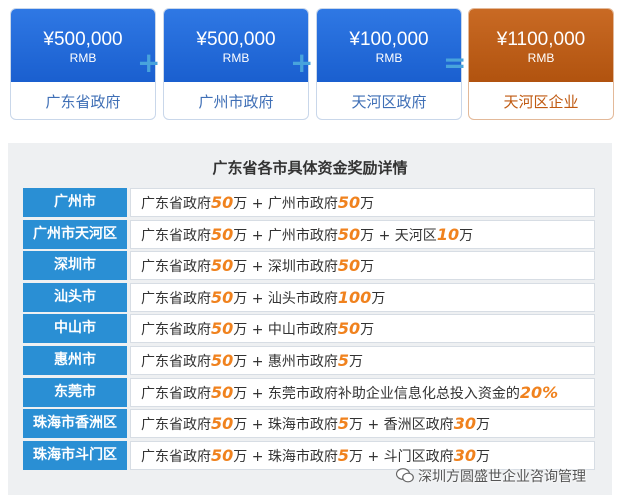  I want to click on reward-text: 万 + 天河区, so click(398, 235).